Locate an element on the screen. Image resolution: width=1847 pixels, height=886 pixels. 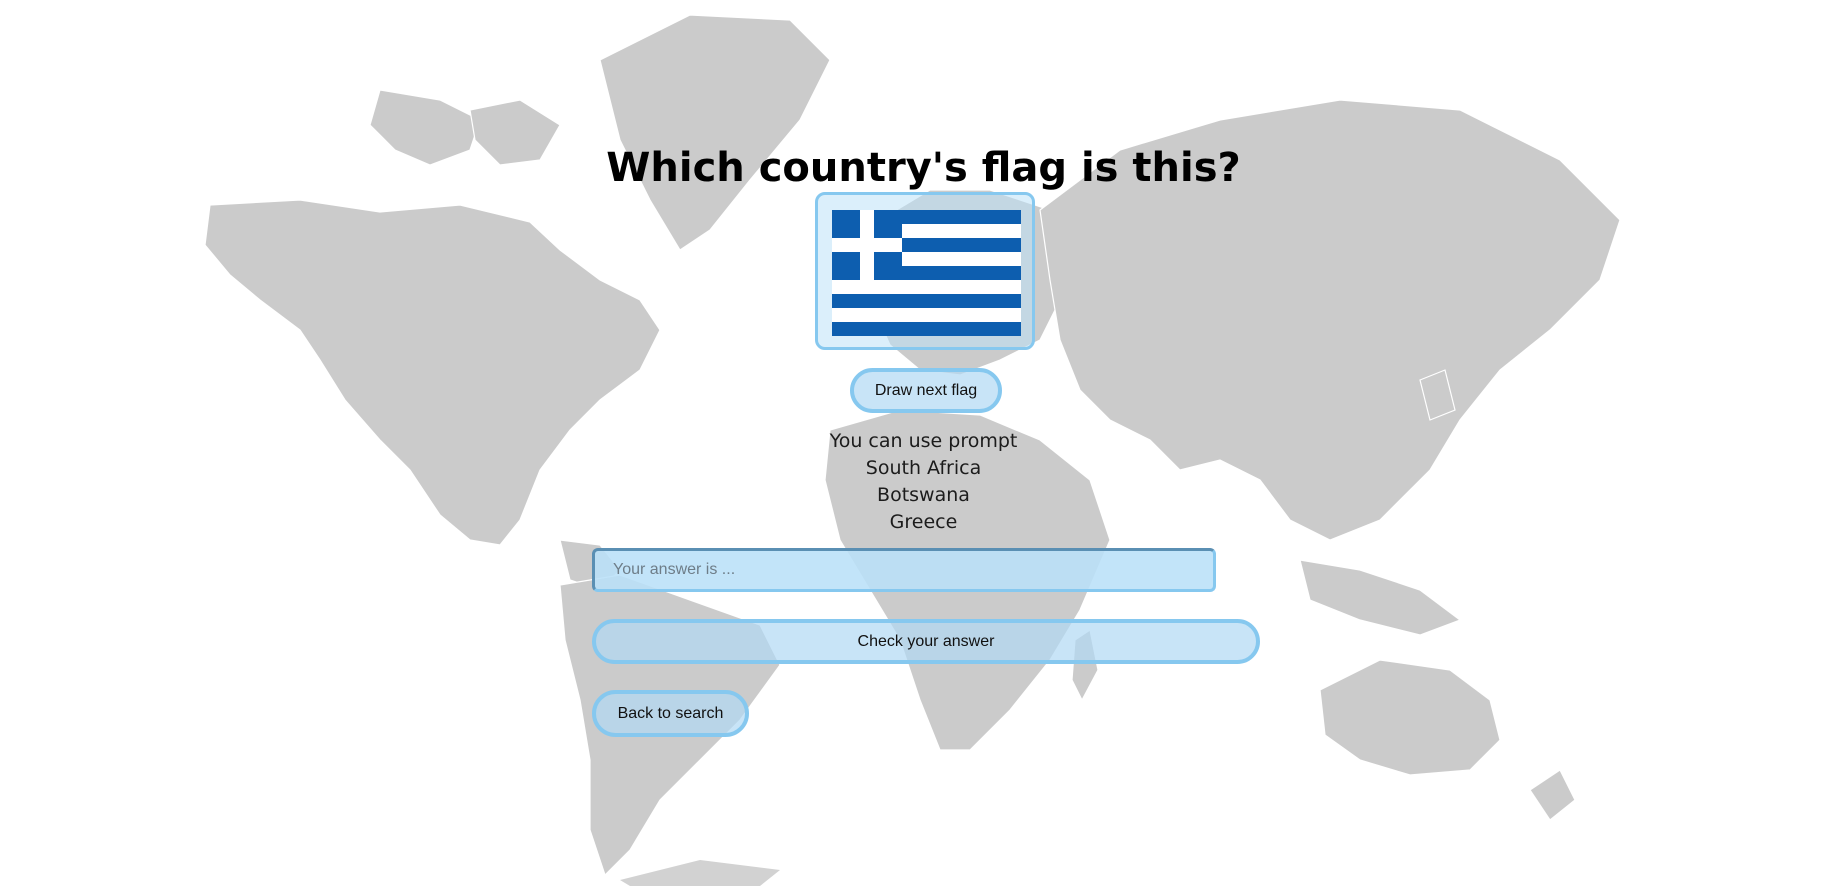
prompt-heading: You can use prompt is located at coordinates (923, 441).